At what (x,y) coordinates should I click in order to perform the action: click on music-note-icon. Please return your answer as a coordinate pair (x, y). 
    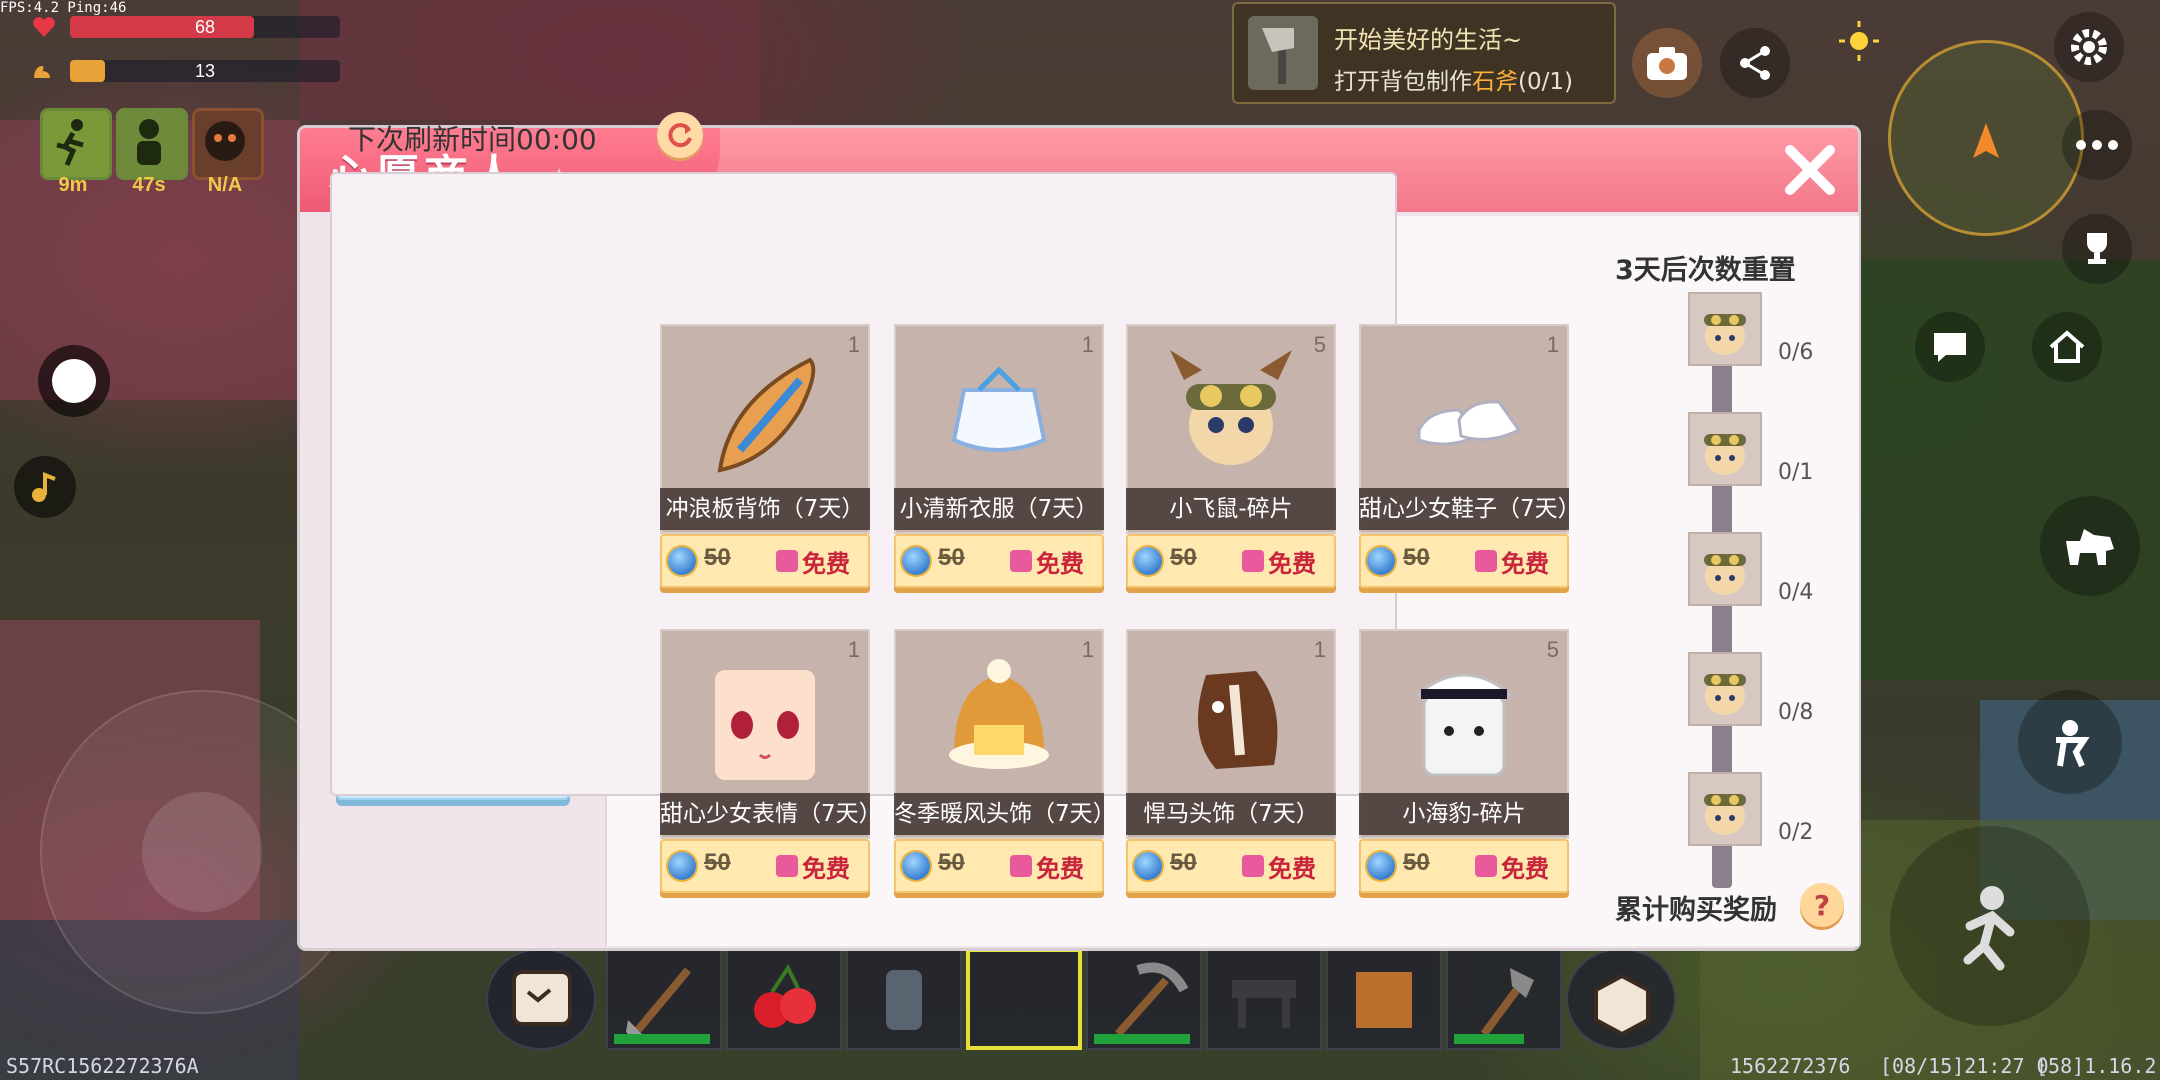
    Looking at the image, I should click on (44, 487).